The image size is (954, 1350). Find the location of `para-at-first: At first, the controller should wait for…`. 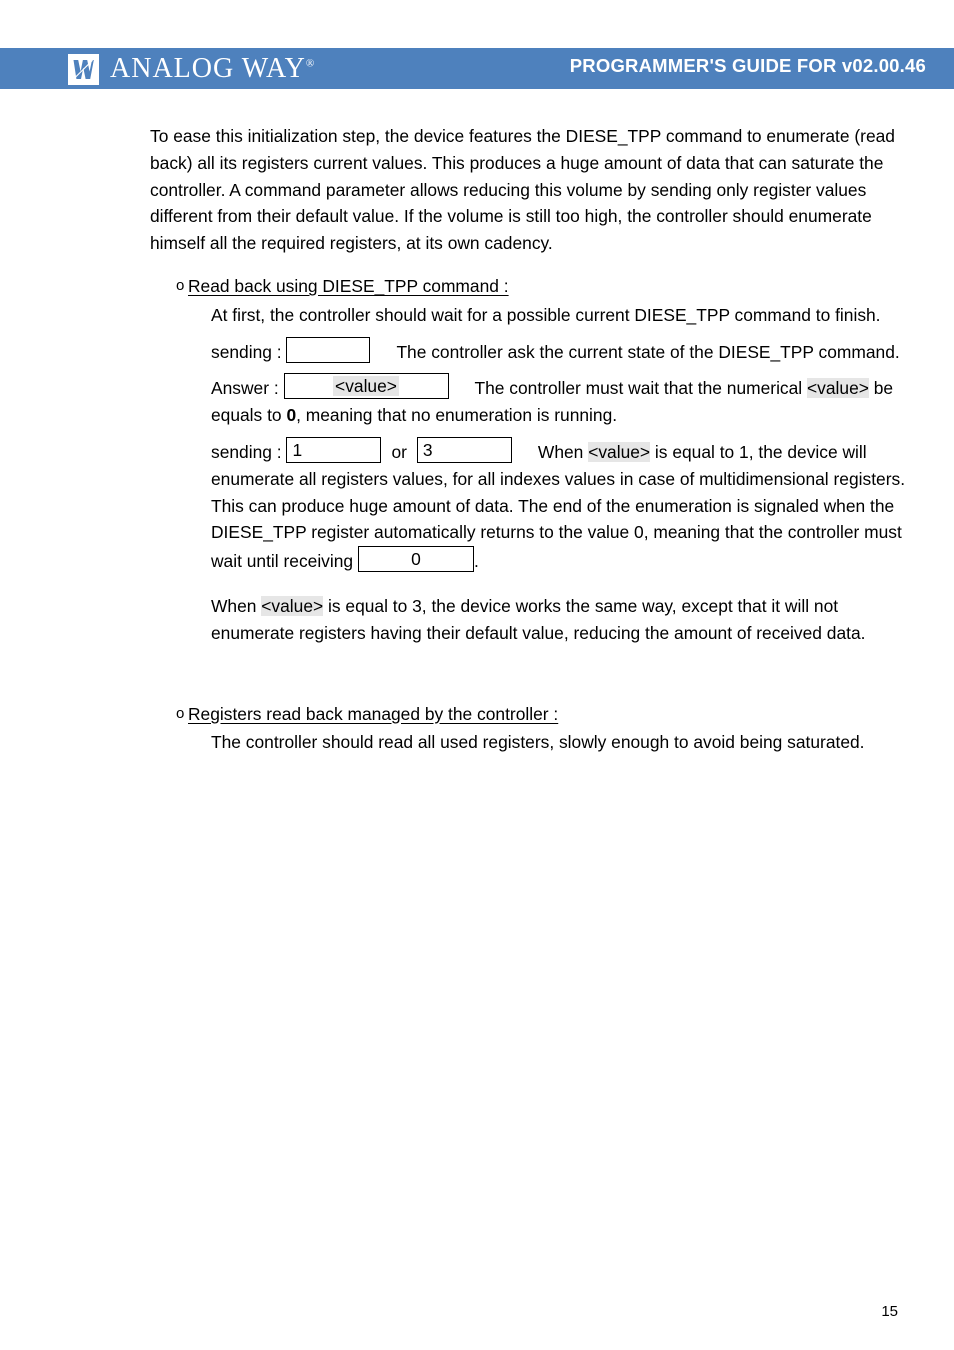

para-at-first: At first, the controller should wait for… is located at coordinates (546, 314).